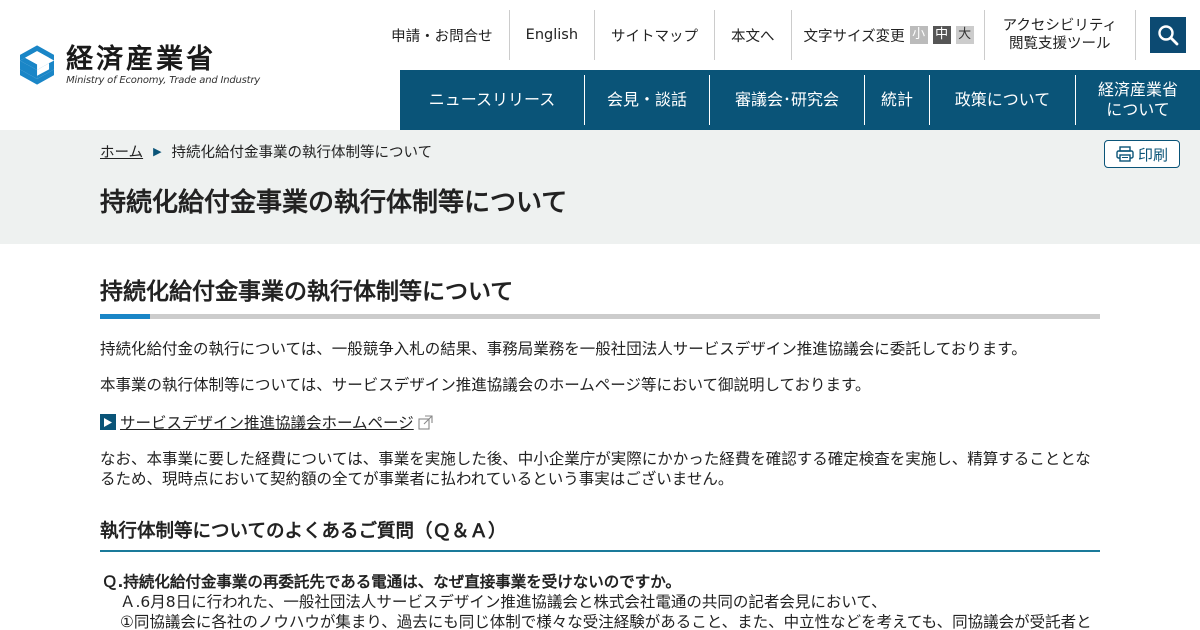 The image size is (1200, 630). I want to click on breadcrumb-arrow-icon: ▶, so click(157, 151).